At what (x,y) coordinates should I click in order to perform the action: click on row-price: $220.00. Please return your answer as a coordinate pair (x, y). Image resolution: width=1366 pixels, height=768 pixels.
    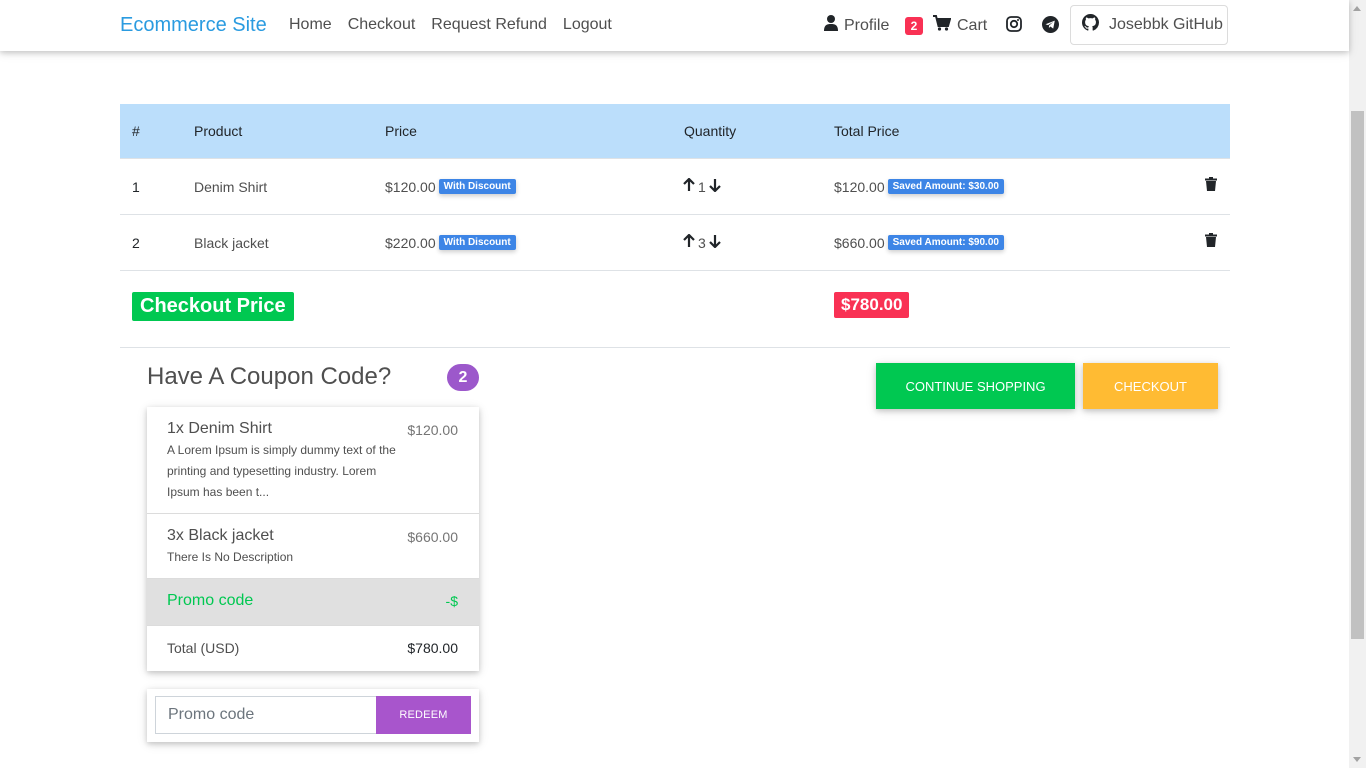
    Looking at the image, I should click on (410, 242).